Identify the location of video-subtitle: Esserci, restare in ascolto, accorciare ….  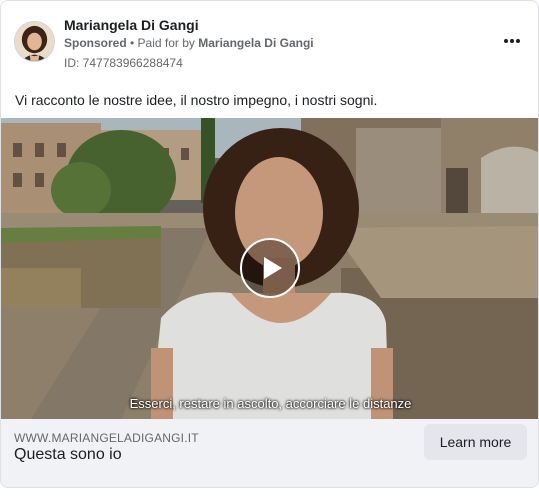
(270, 403).